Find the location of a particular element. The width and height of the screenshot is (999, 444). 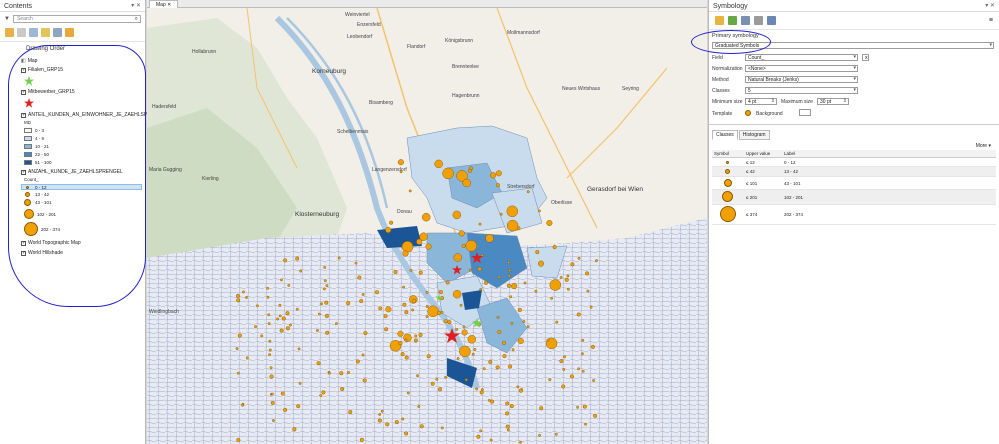

table-row: ≤ 101 43 - 101 is located at coordinates (854, 183).